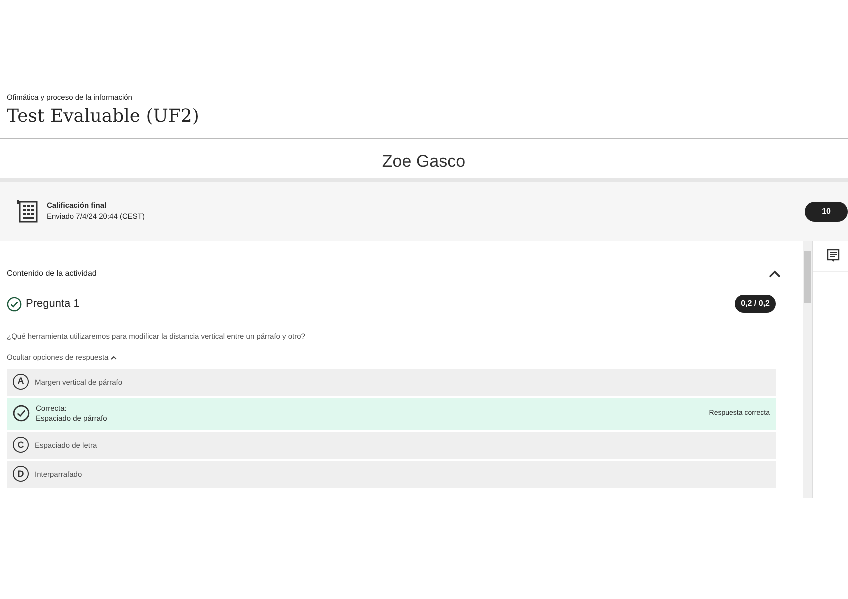 The image size is (848, 599). Describe the element at coordinates (21, 382) in the screenshot. I see `letter-marker: A` at that location.